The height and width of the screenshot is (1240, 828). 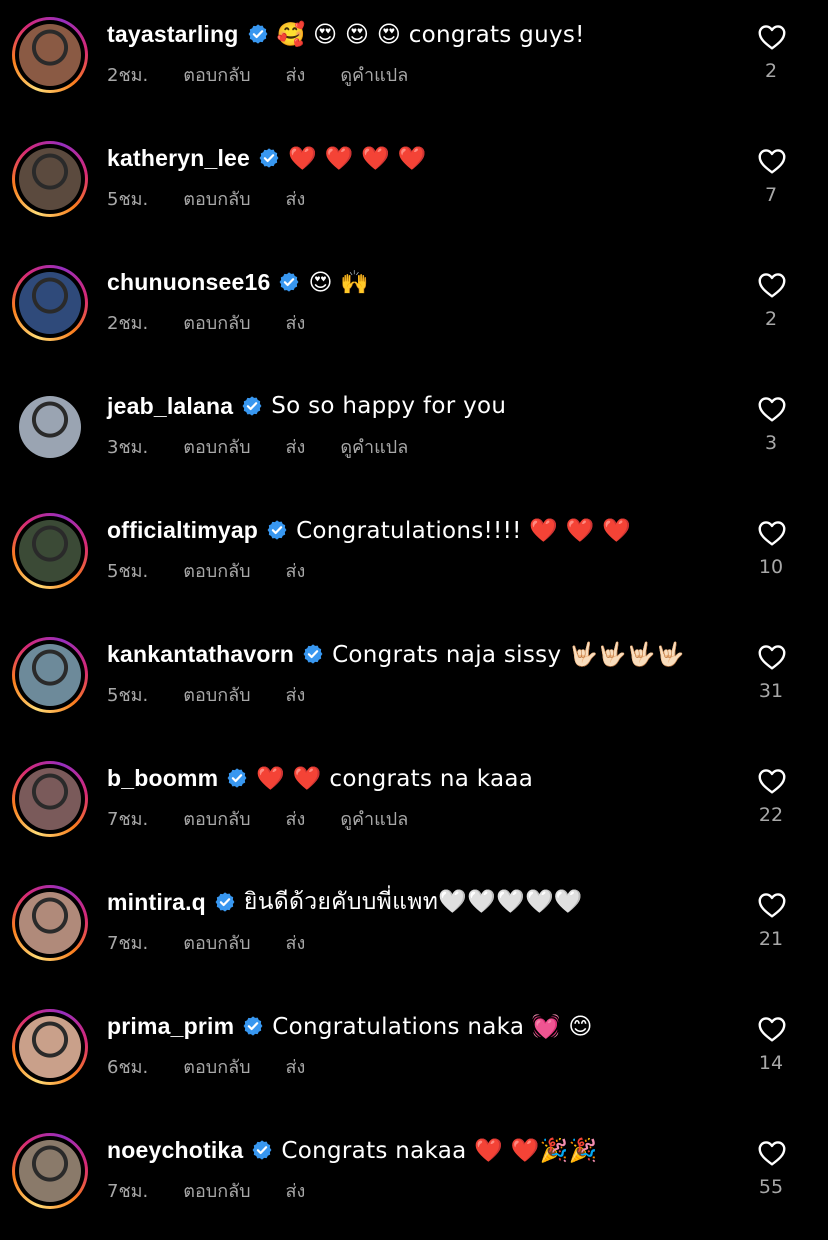 I want to click on comment-username: kankantathavorn, so click(x=200, y=654).